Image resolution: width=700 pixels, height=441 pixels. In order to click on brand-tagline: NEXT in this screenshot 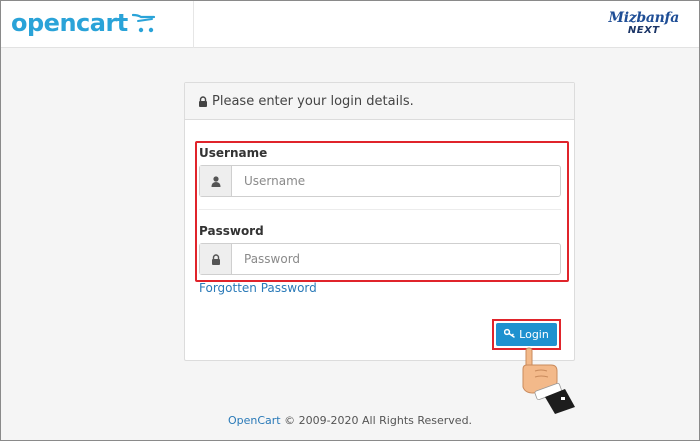, I will do `click(643, 30)`.